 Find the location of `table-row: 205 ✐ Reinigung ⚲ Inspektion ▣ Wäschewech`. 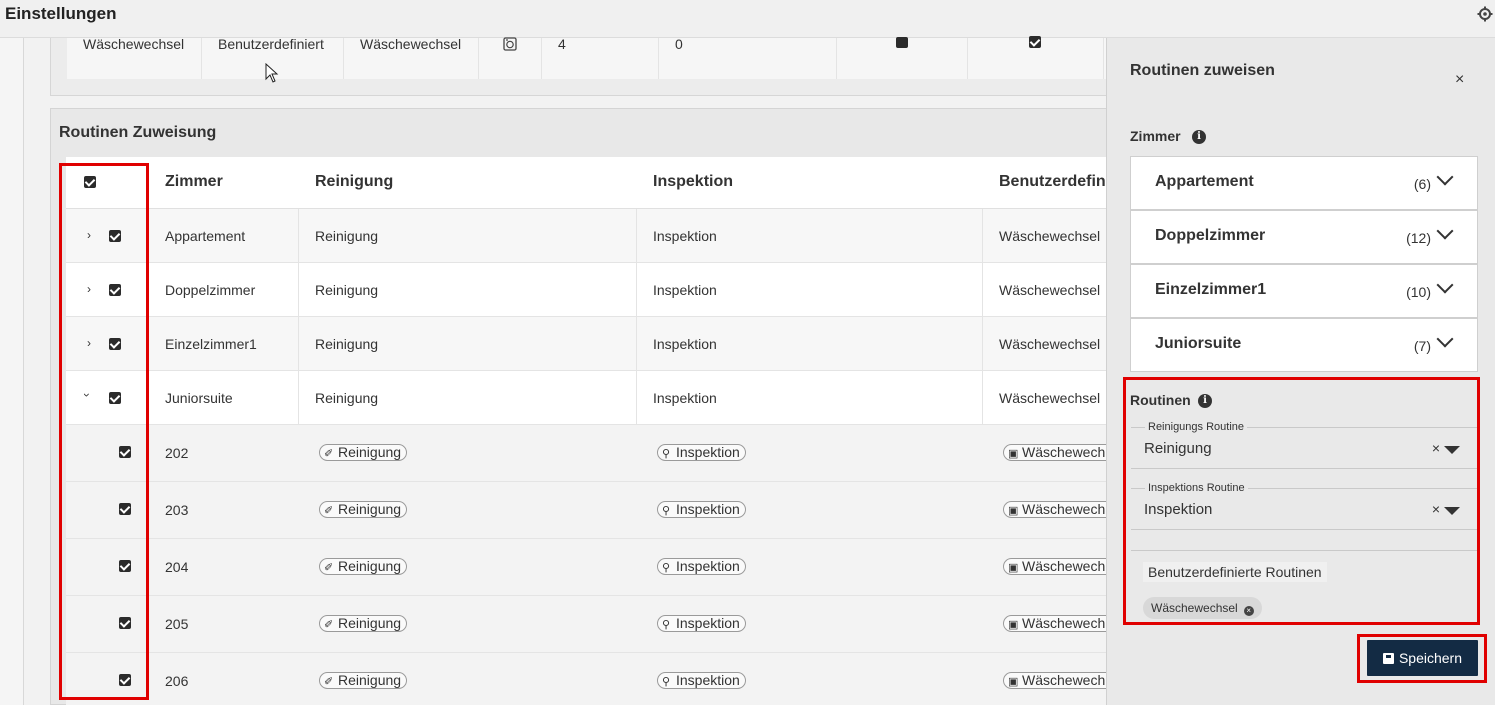

table-row: 205 ✐ Reinigung ⚲ Inspektion ▣ Wäschewech is located at coordinates (588, 624).